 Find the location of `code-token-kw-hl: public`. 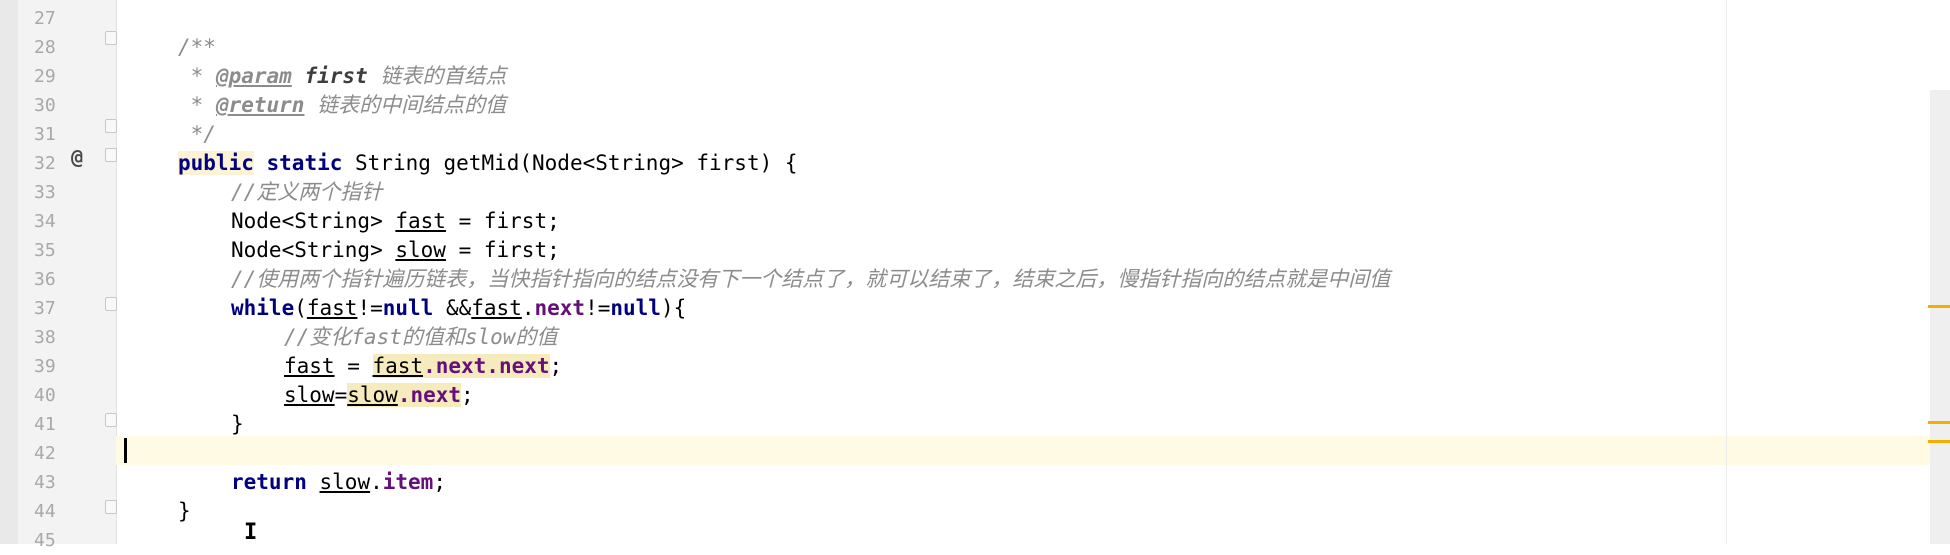

code-token-kw-hl: public is located at coordinates (216, 163).